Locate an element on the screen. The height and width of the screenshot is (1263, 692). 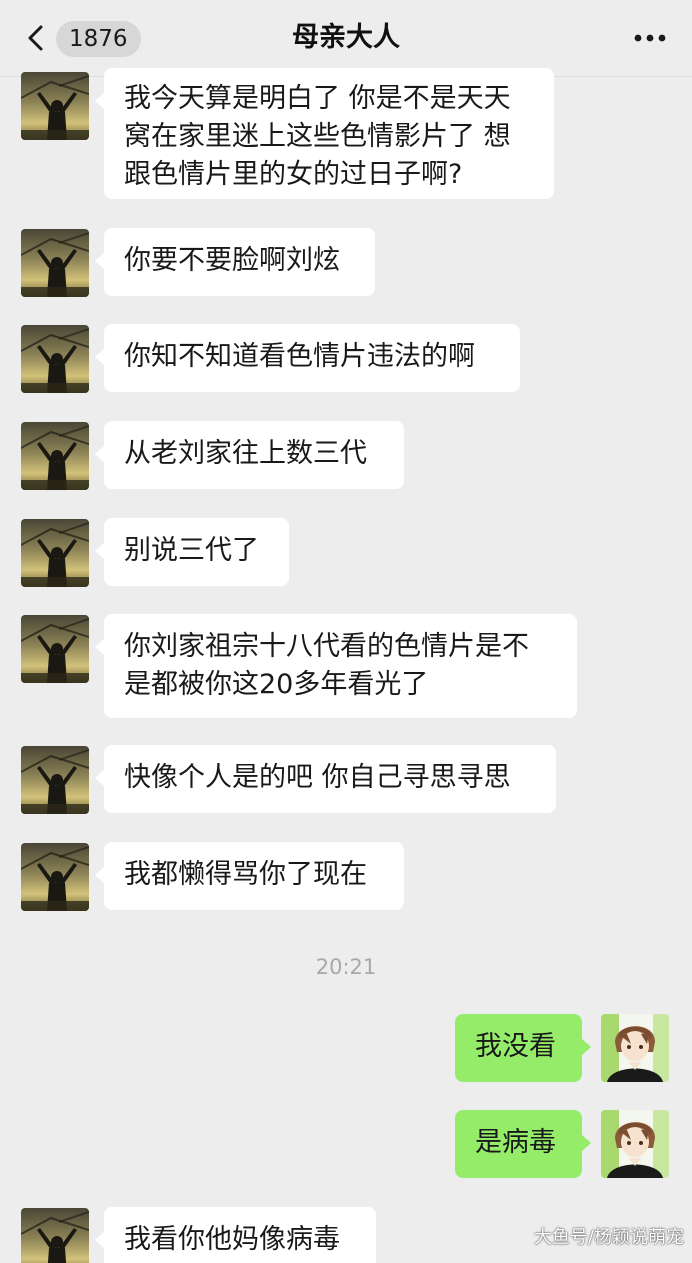
message-bubble: 我都懒得骂你了现在 is located at coordinates (249, 876).